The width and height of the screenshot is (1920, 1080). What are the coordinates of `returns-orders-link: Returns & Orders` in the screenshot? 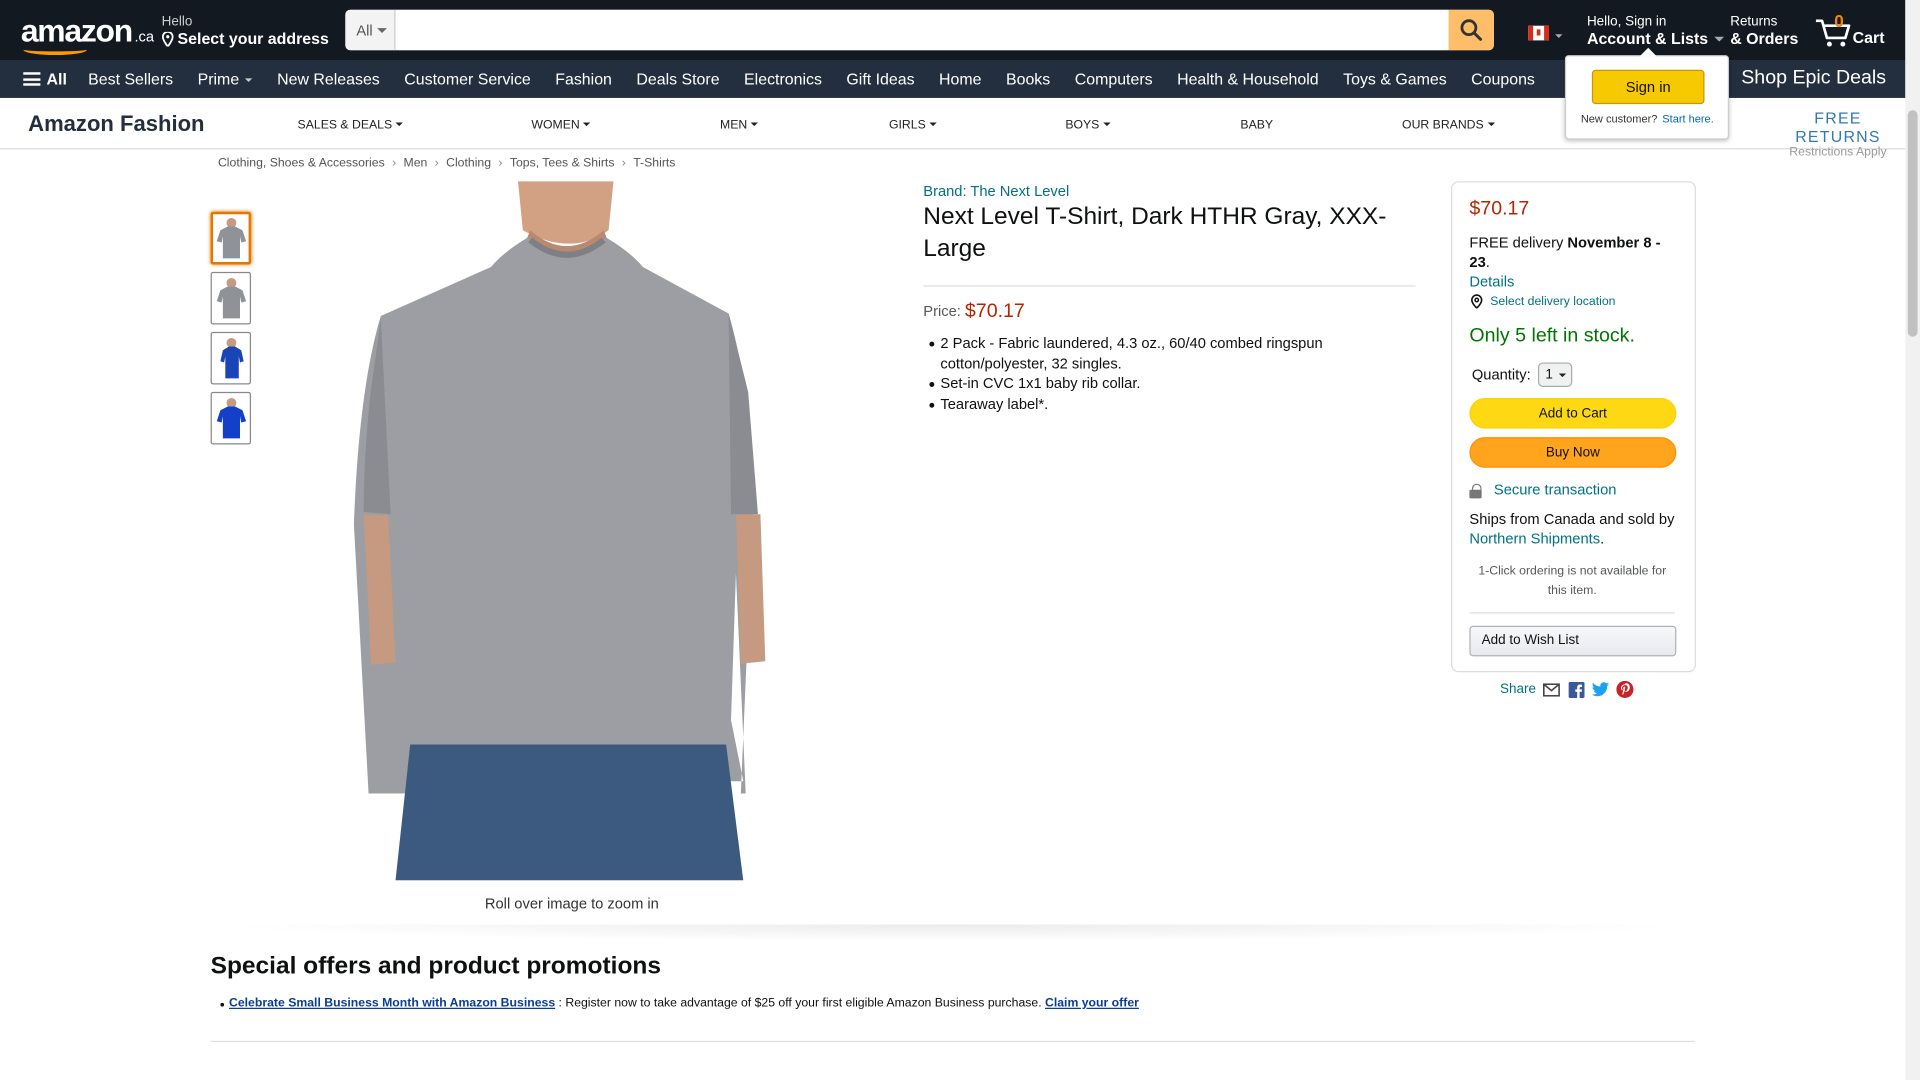 It's located at (1764, 31).